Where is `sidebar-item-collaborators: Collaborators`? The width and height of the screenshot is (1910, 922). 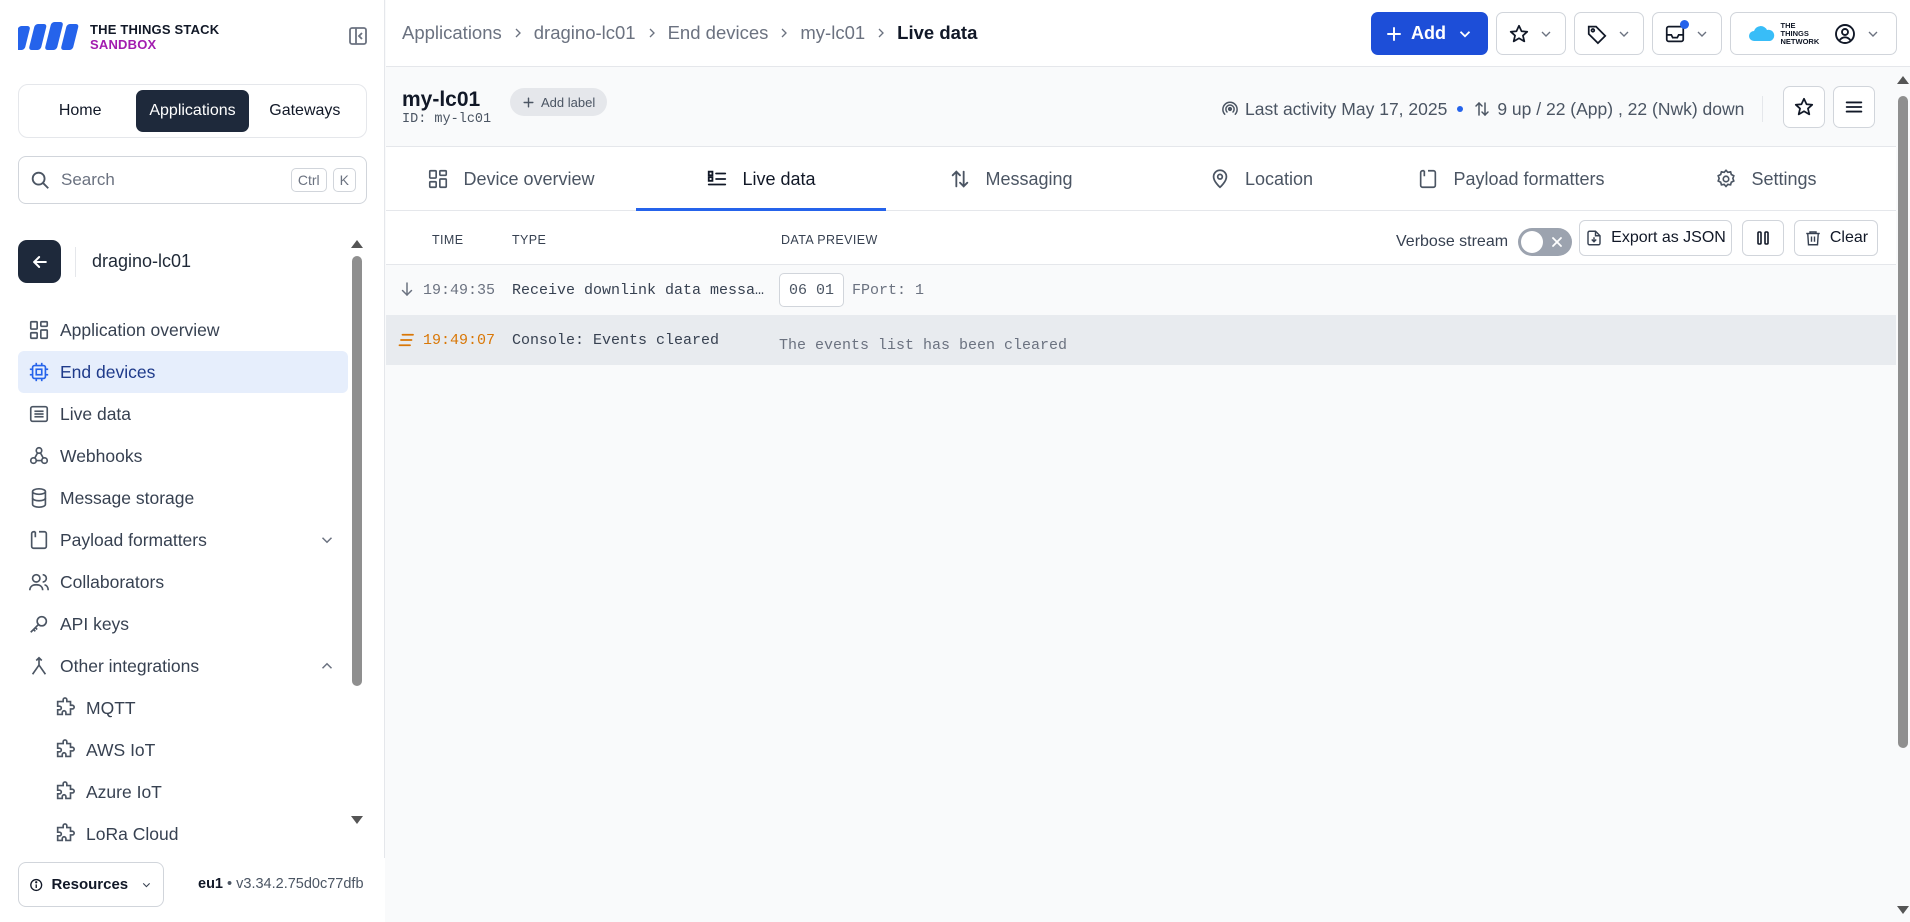 sidebar-item-collaborators: Collaborators is located at coordinates (183, 582).